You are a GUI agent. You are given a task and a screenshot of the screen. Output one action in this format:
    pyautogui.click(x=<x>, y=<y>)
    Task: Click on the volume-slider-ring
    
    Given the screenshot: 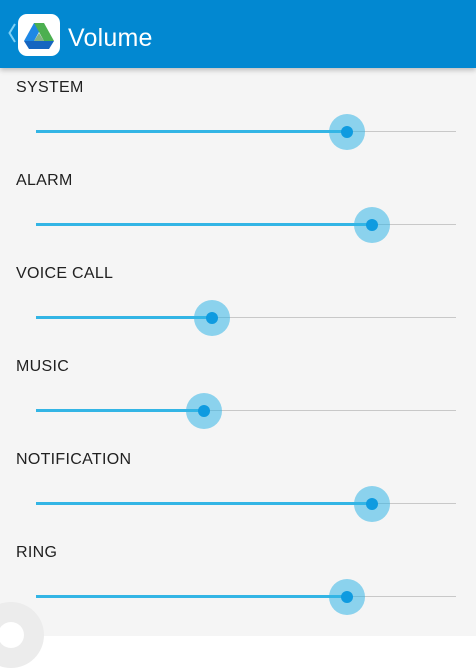 What is the action you would take?
    pyautogui.click(x=246, y=597)
    